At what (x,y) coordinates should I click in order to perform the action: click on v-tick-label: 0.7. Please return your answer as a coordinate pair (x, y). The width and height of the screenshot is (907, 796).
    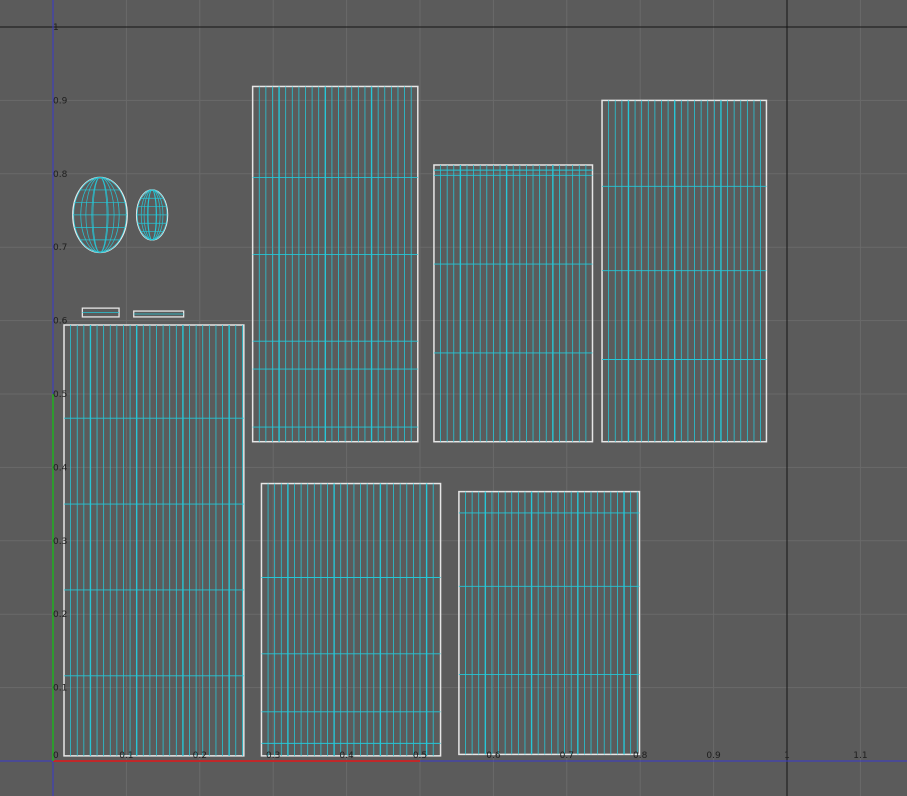
    Looking at the image, I should click on (60, 248).